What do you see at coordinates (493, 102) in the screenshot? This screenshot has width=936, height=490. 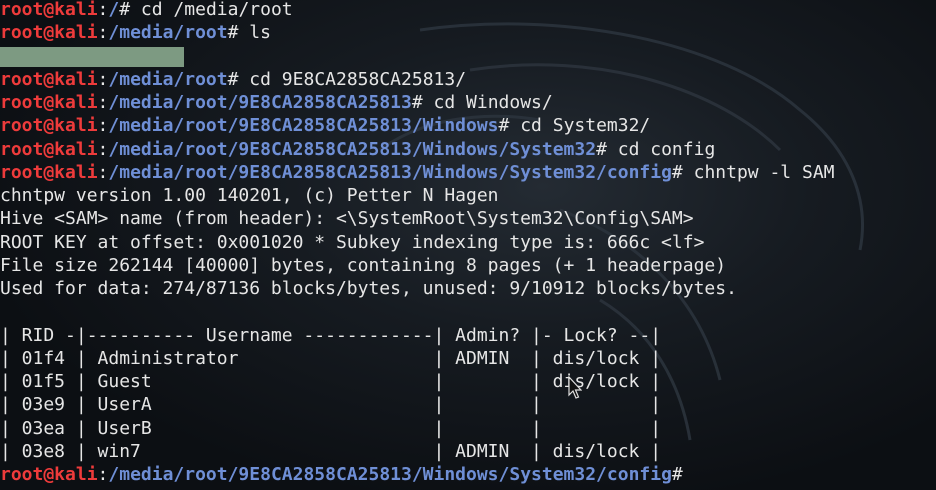 I see `command-text: cd Windows/` at bounding box center [493, 102].